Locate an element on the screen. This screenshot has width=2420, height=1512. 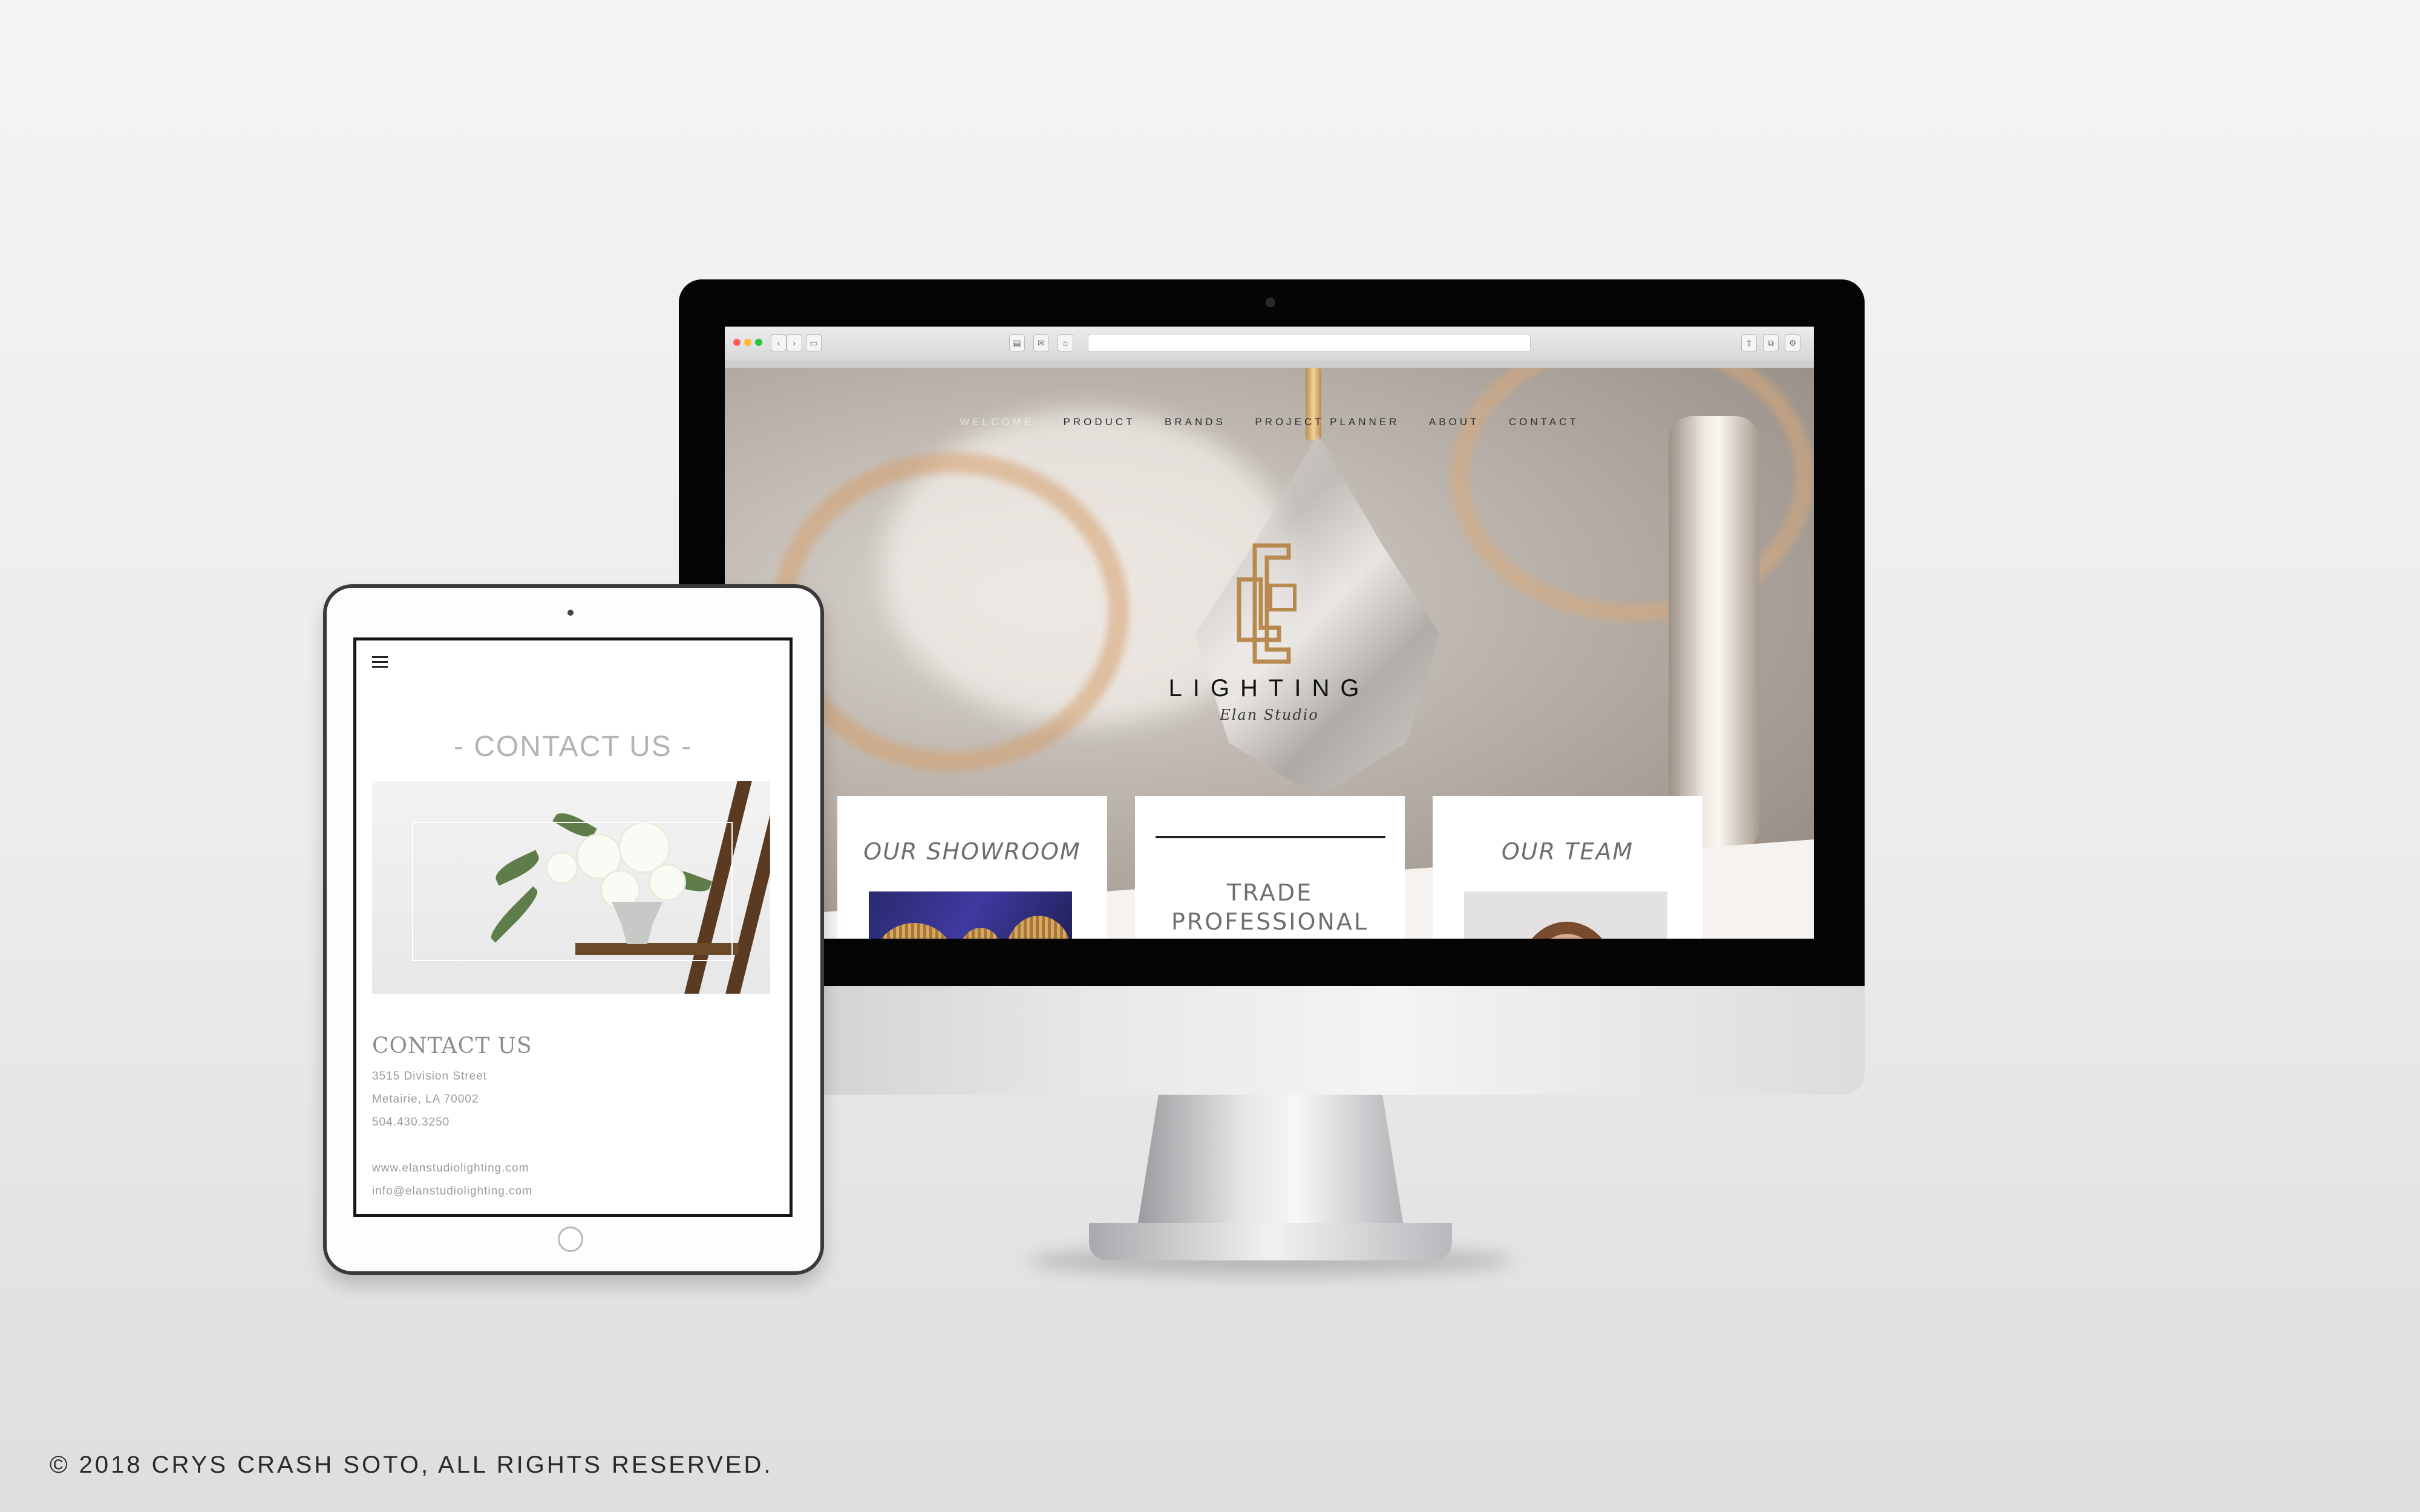
phone-number: 504.430.3250 is located at coordinates (411, 1122).